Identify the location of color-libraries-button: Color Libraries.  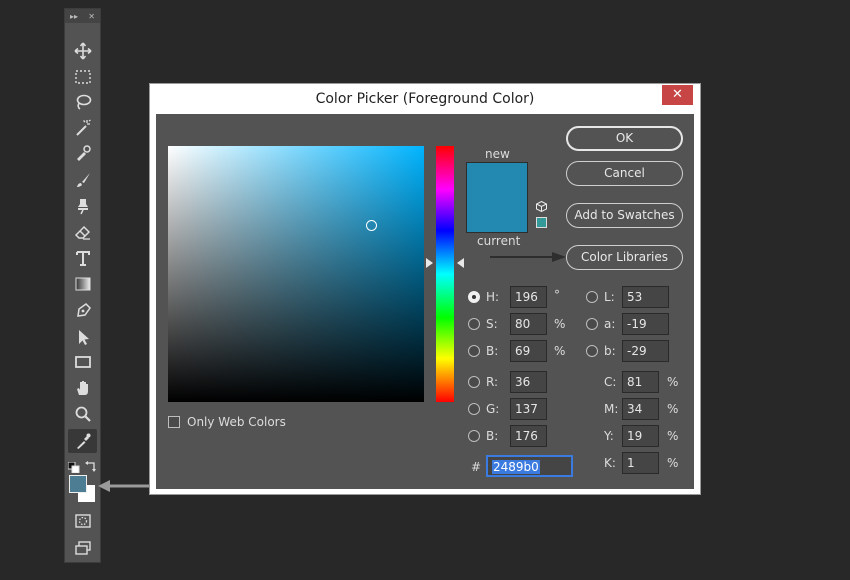
(624, 257).